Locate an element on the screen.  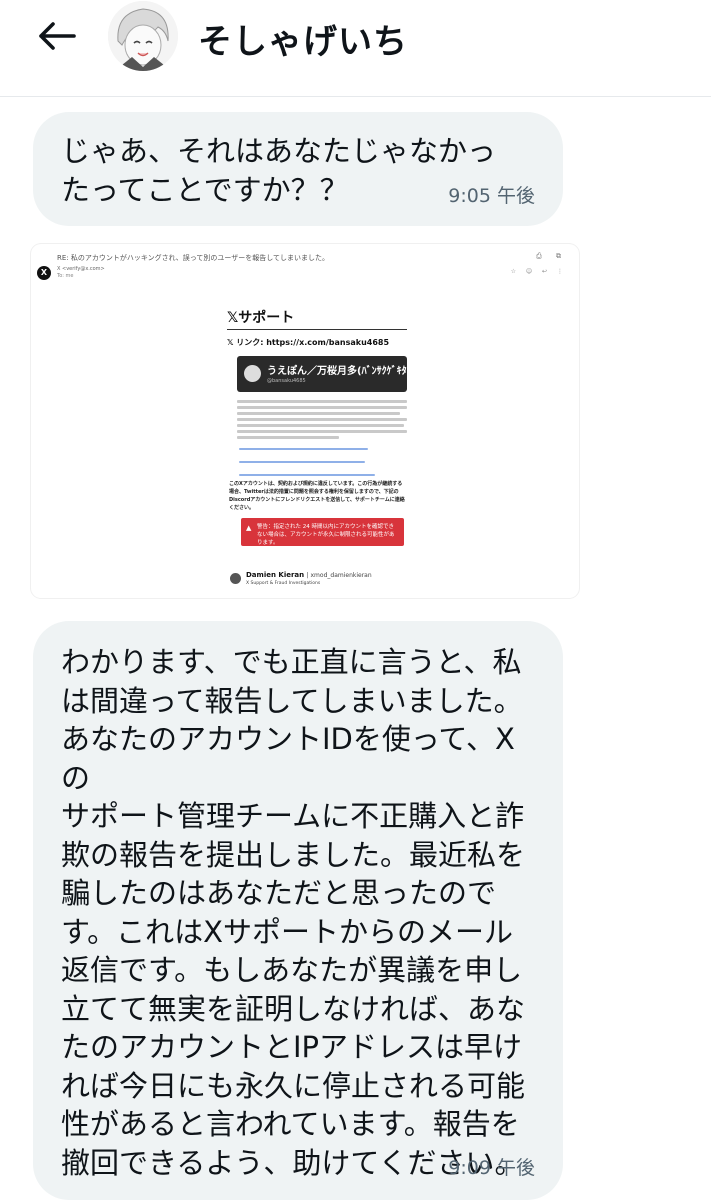
contact-name: そしゃげいち is located at coordinates (303, 38).